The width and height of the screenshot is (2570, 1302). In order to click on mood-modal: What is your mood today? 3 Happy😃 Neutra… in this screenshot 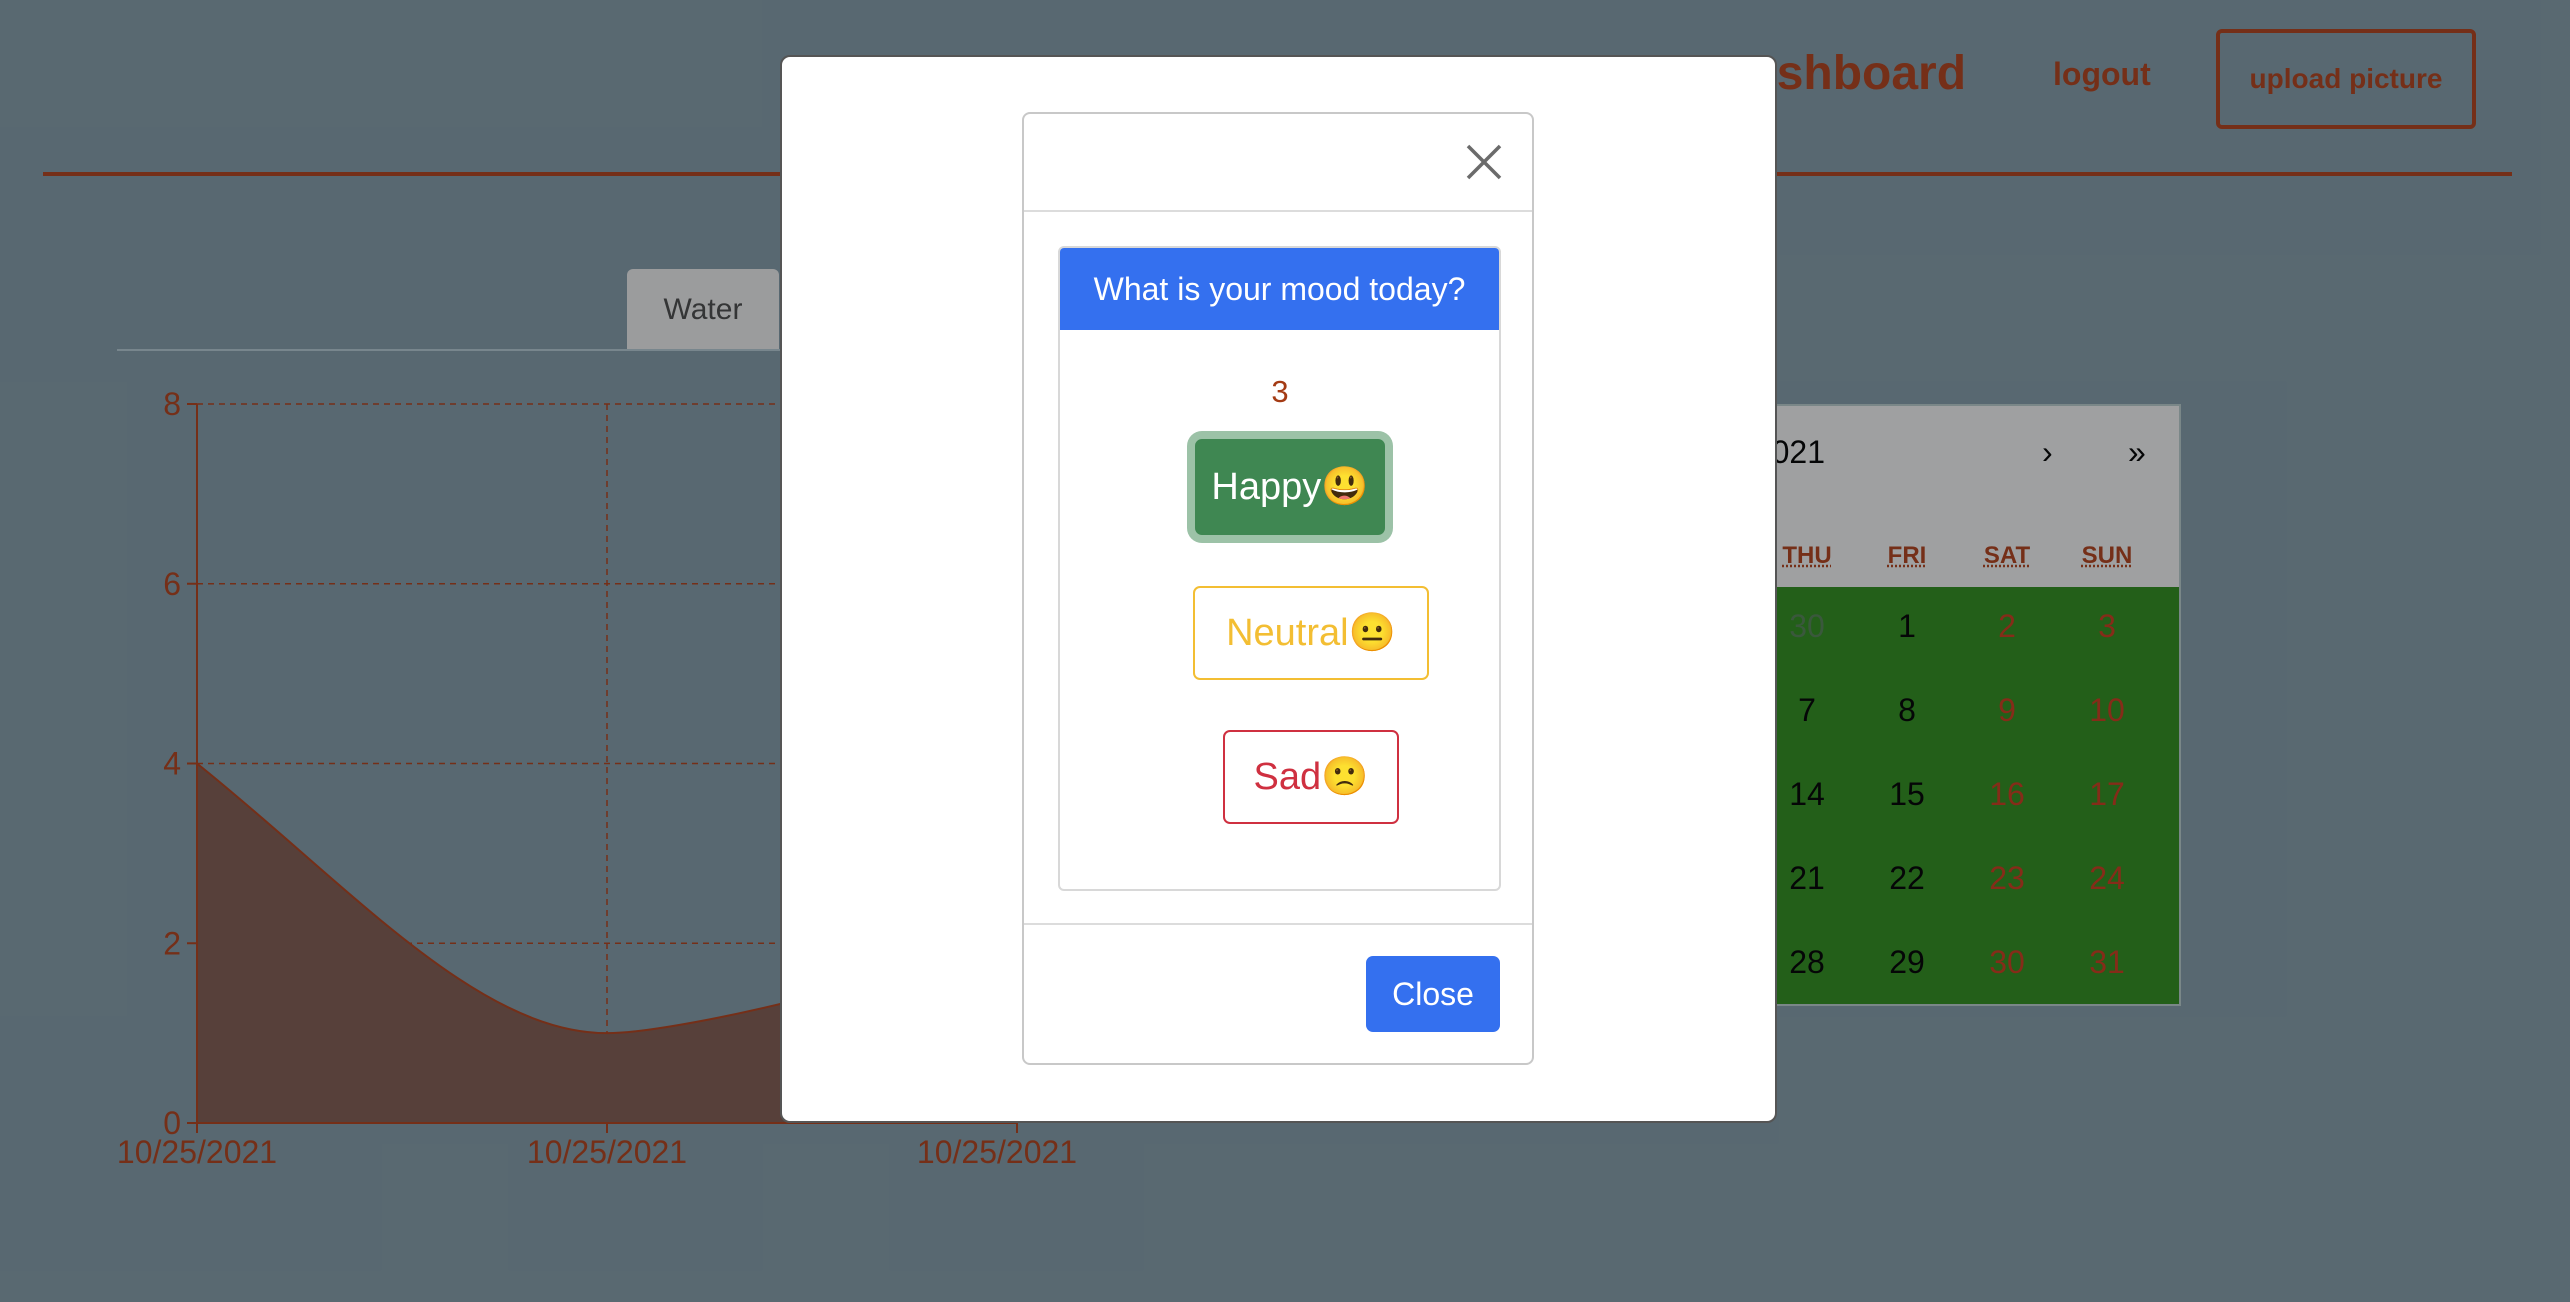, I will do `click(1278, 588)`.